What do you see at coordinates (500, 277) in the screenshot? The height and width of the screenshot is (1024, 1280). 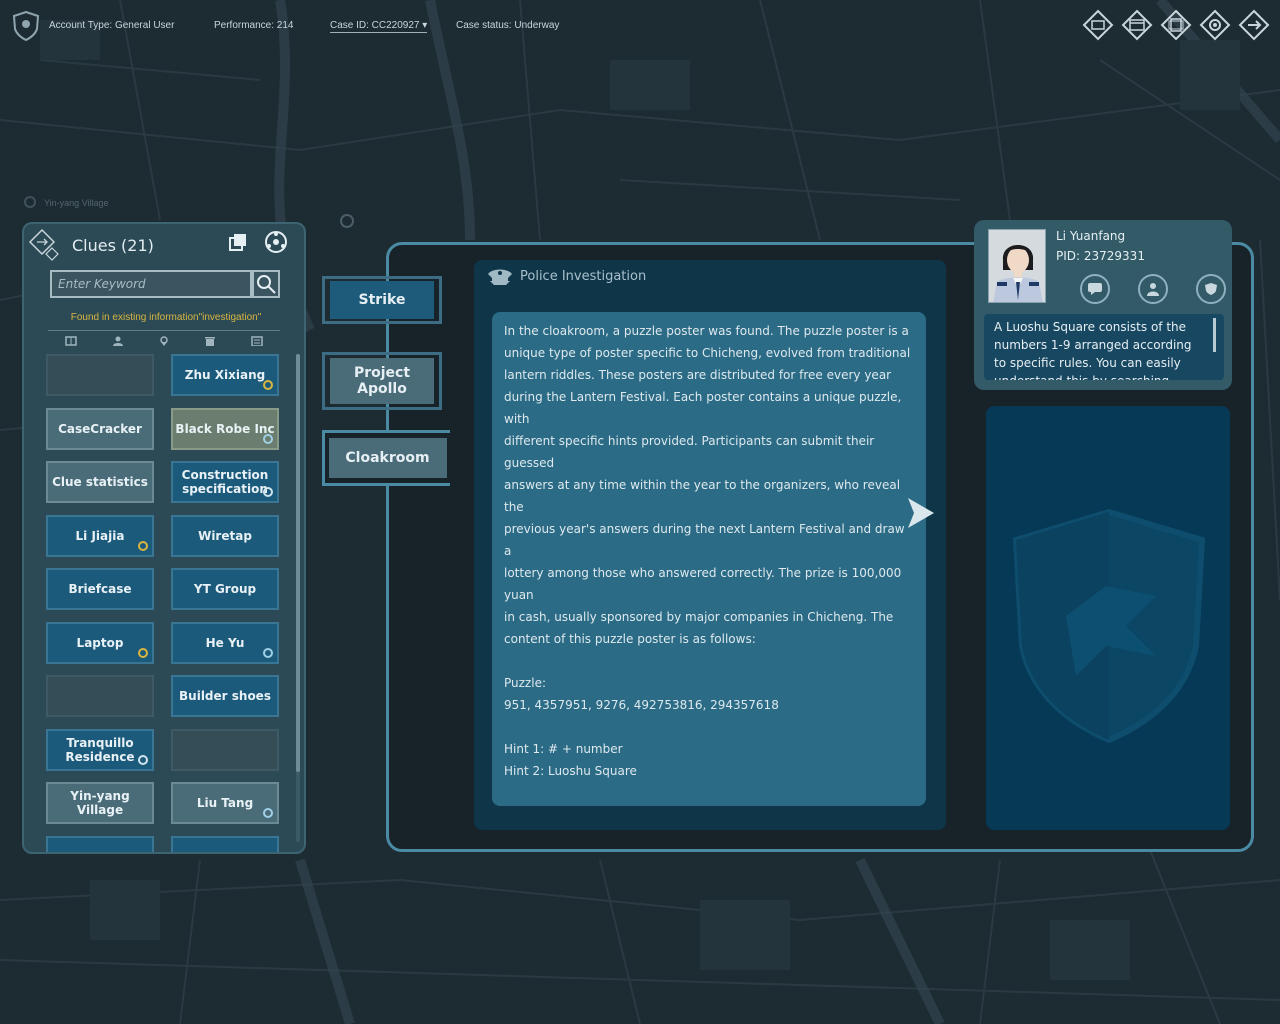 I see `police-cap-icon` at bounding box center [500, 277].